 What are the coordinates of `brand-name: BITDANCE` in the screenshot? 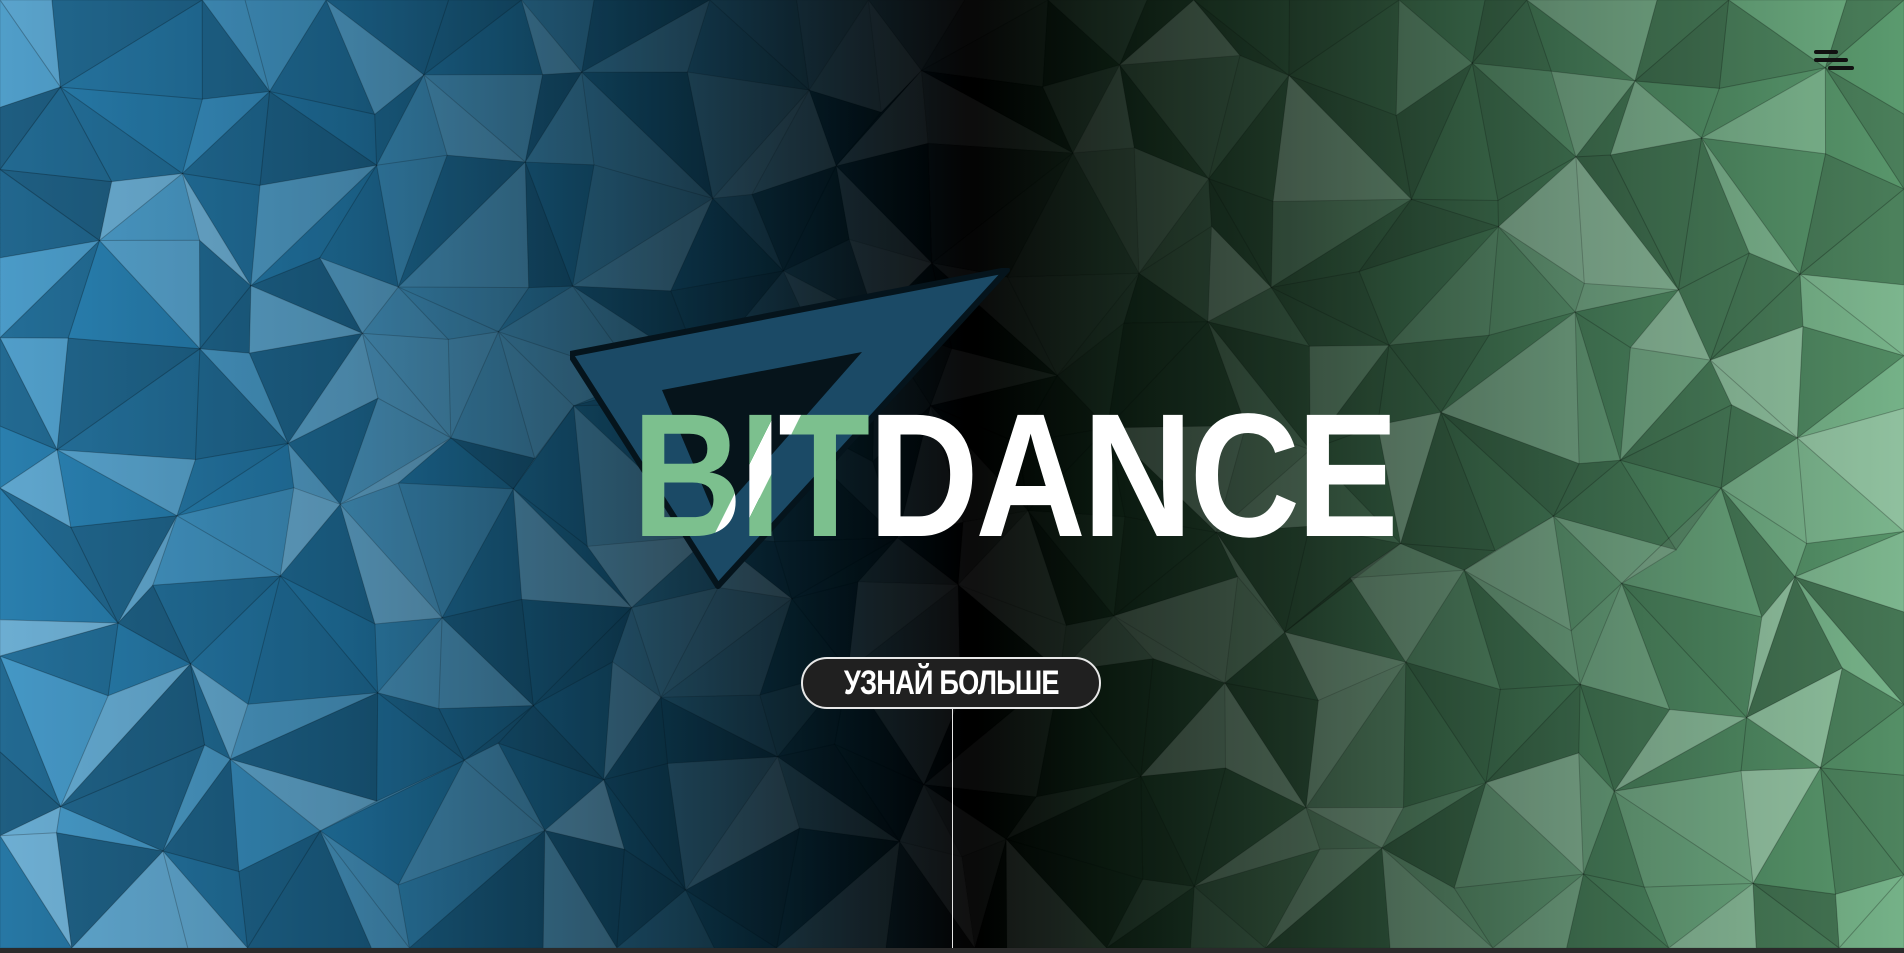 It's located at (1015, 476).